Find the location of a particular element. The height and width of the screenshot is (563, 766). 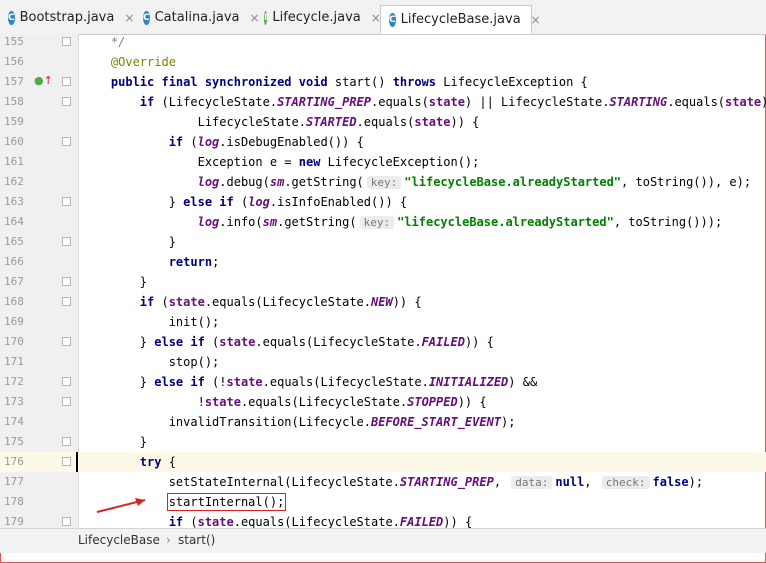

tab-lifecycle-java: I Lifecycle.java × is located at coordinates (318, 17).